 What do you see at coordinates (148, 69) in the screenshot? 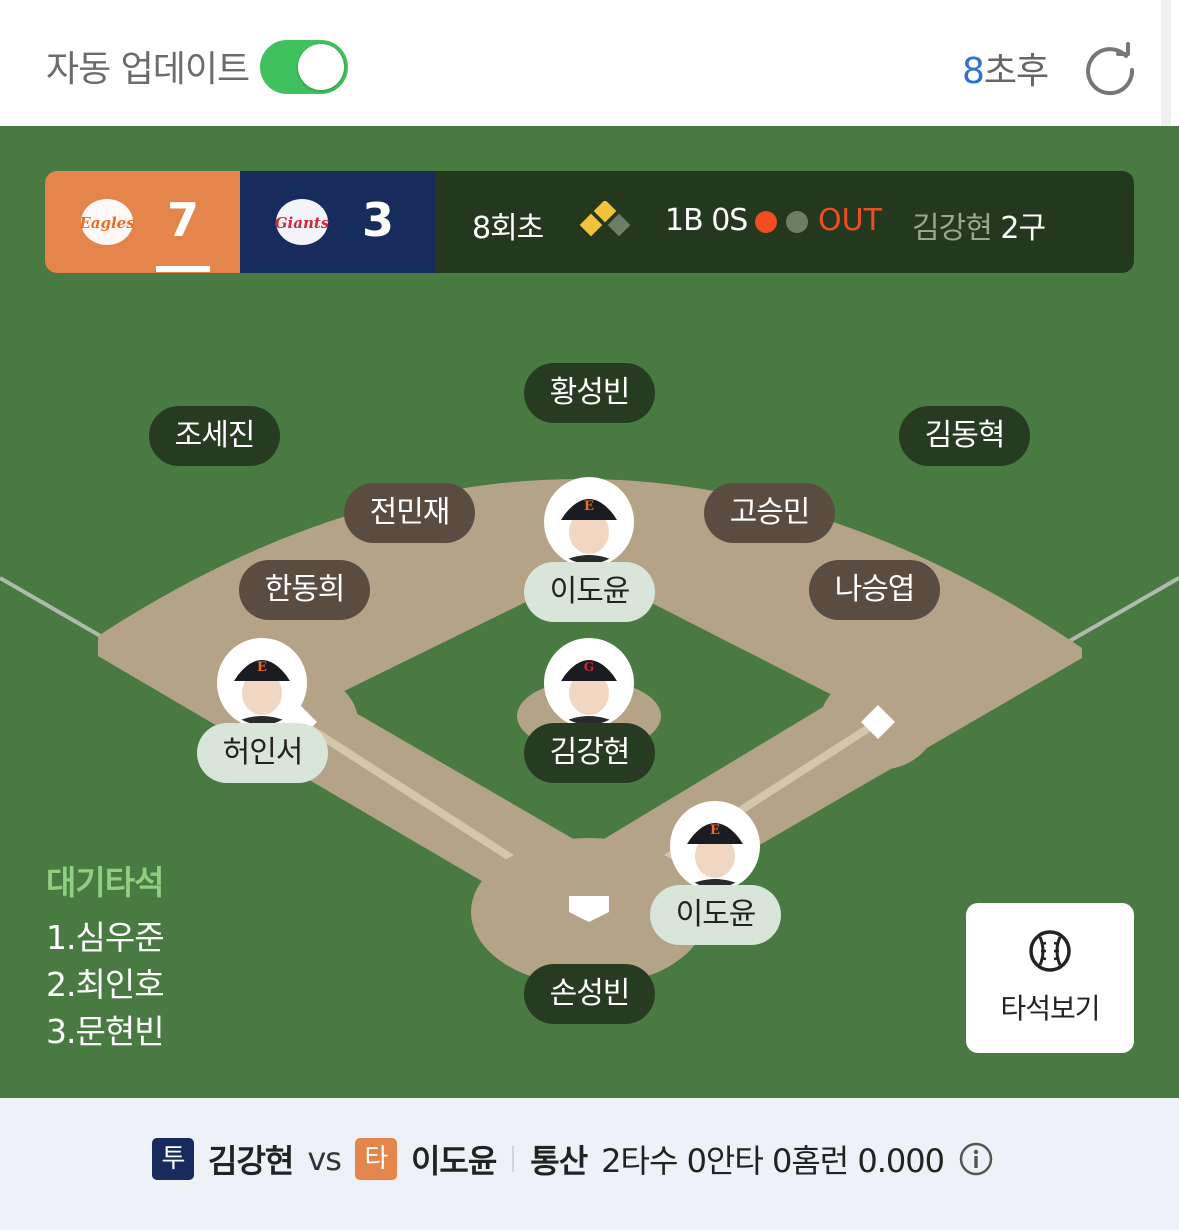
I see `auto-update-label: 자동 업데이트` at bounding box center [148, 69].